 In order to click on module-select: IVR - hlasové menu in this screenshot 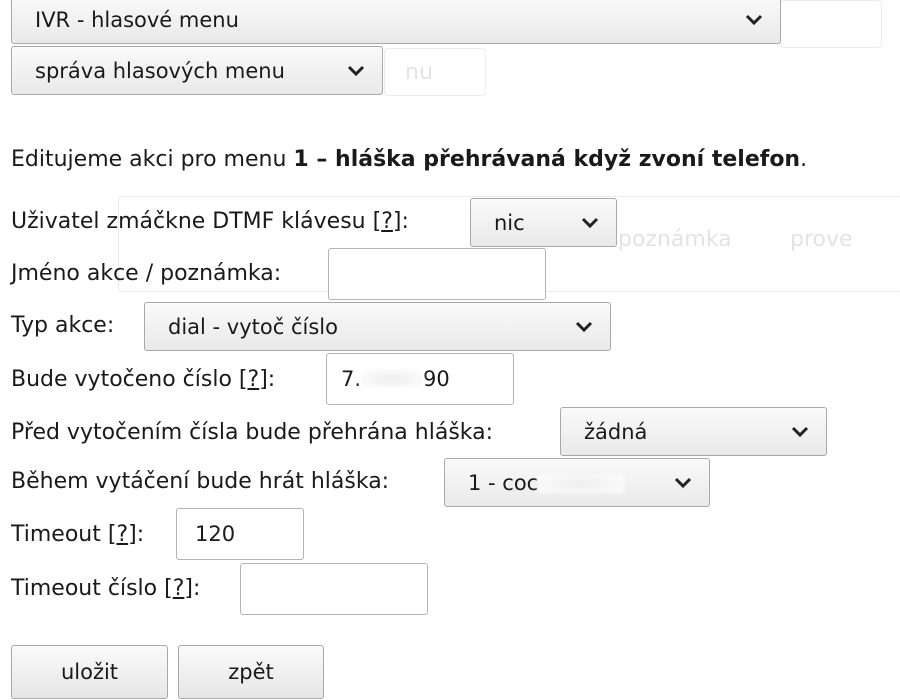, I will do `click(396, 22)`.